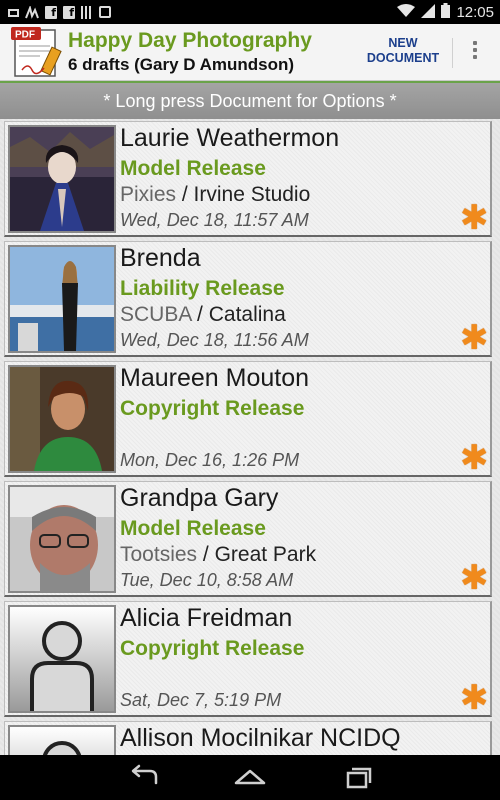  Describe the element at coordinates (159, 554) in the screenshot. I see `location-category: Tootsies` at that location.